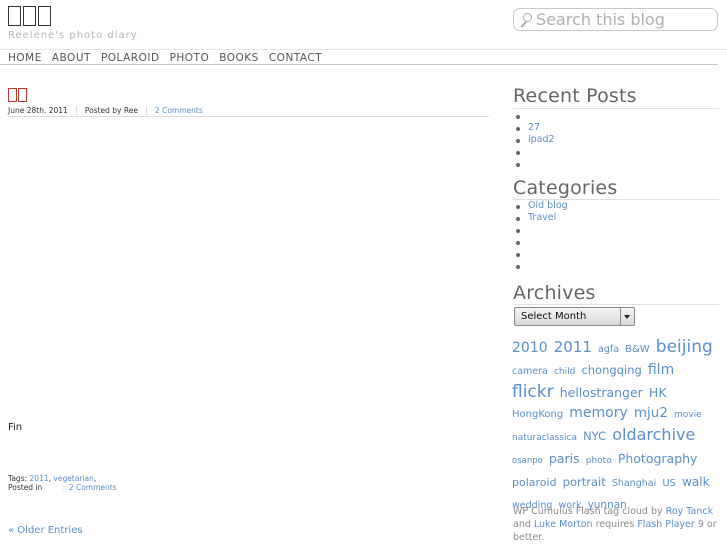  Describe the element at coordinates (535, 128) in the screenshot. I see `list-item: 27` at that location.